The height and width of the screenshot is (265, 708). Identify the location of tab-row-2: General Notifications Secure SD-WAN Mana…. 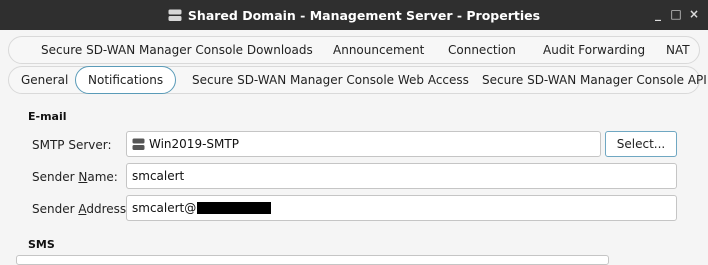
(357, 80).